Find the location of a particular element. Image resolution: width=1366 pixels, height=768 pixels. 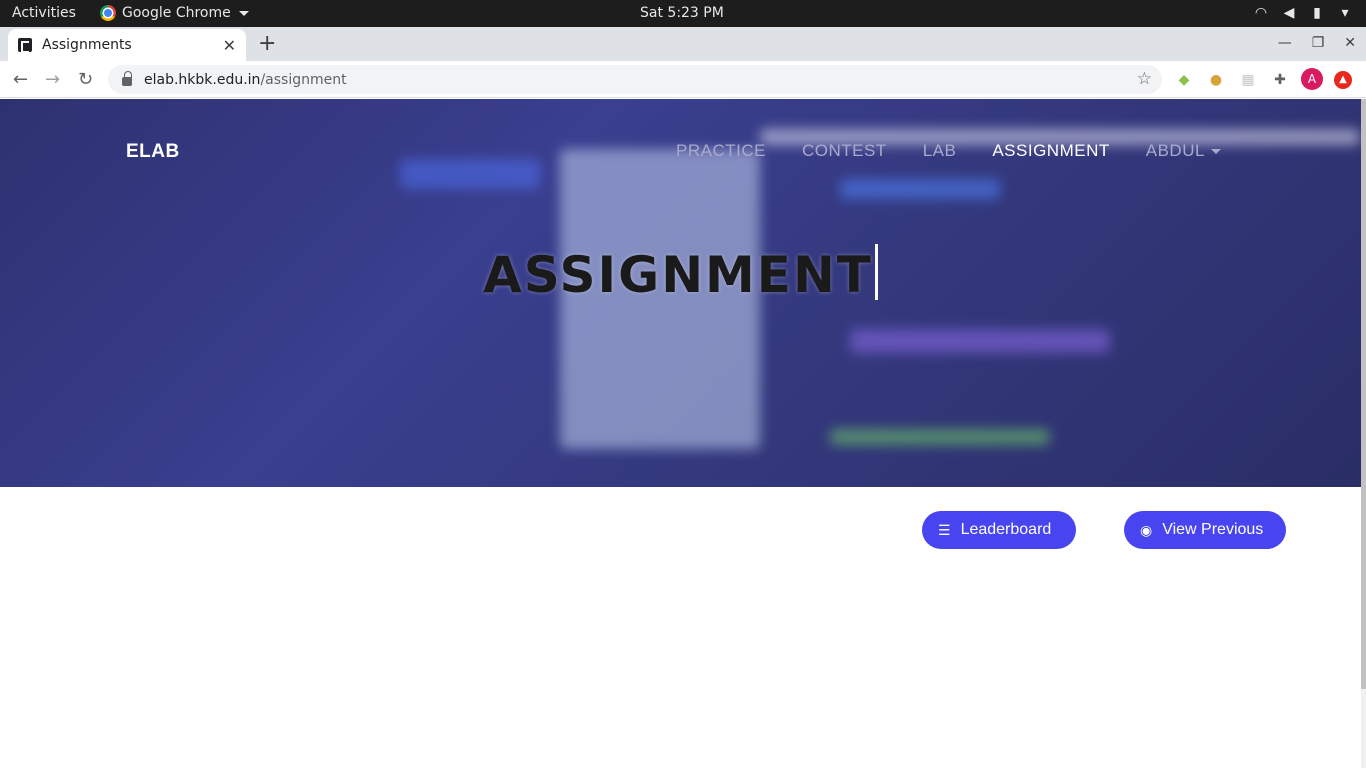

page-scrollbar is located at coordinates (1363, 433).